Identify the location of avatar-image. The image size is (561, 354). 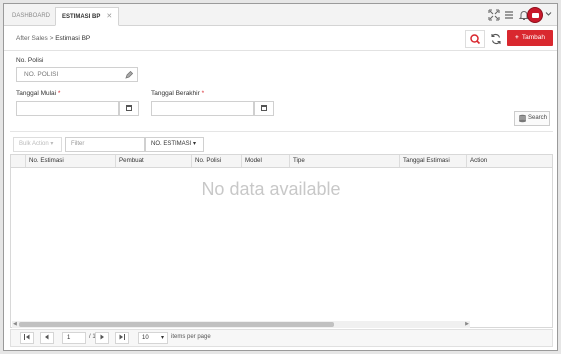
(535, 15).